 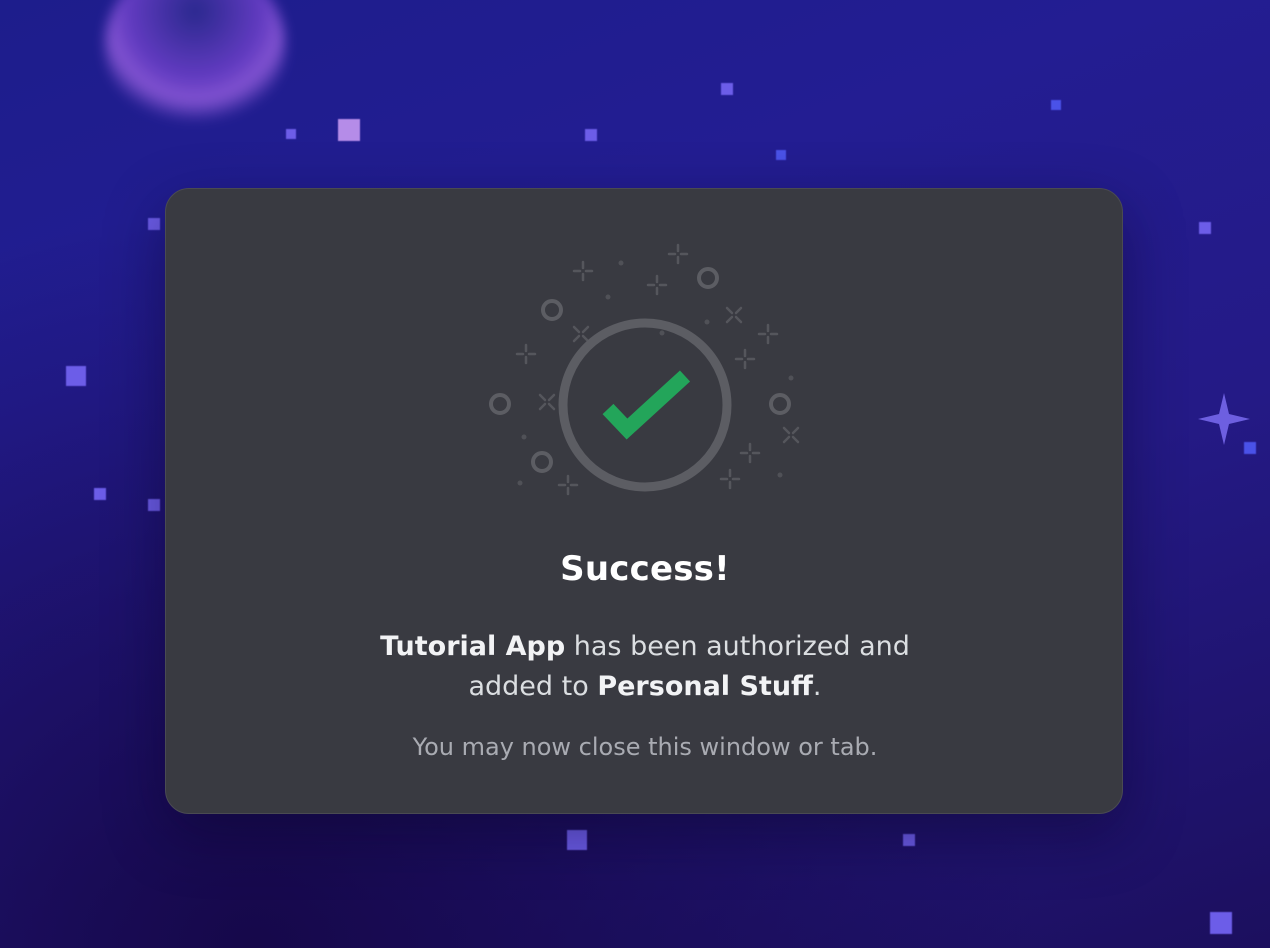 What do you see at coordinates (737, 646) in the screenshot?
I see `message-middle-text: has been authorized and` at bounding box center [737, 646].